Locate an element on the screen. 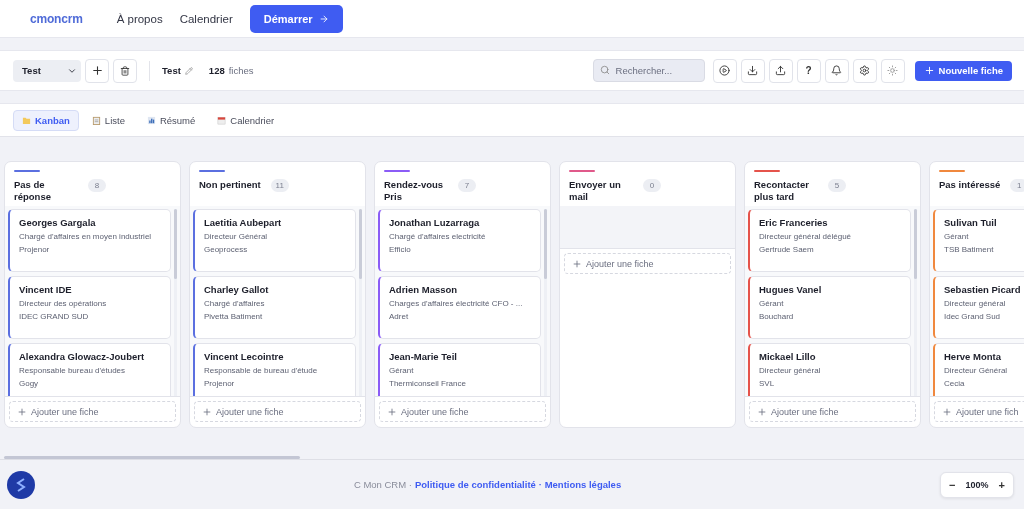 Image resolution: width=1024 pixels, height=509 pixels. contact-card: Adrien Masson Charges d'affaires électricité CFO - ... Adret is located at coordinates (459, 307).